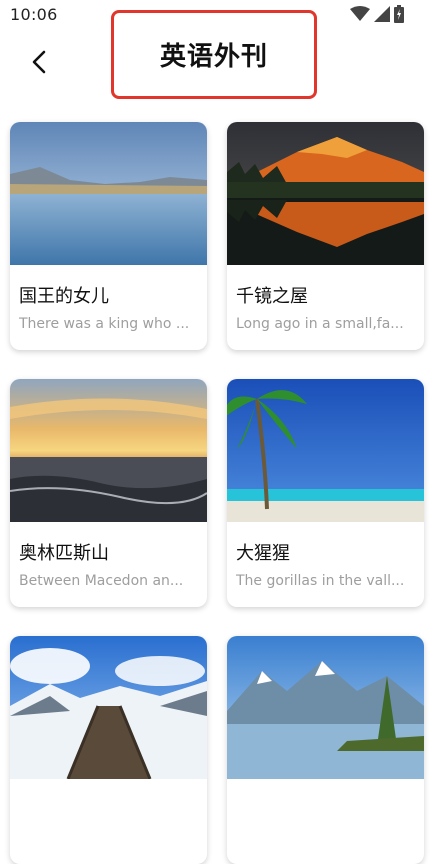 Image resolution: width=434 pixels, height=864 pixels. I want to click on article-title: 奥林匹斯山, so click(64, 553).